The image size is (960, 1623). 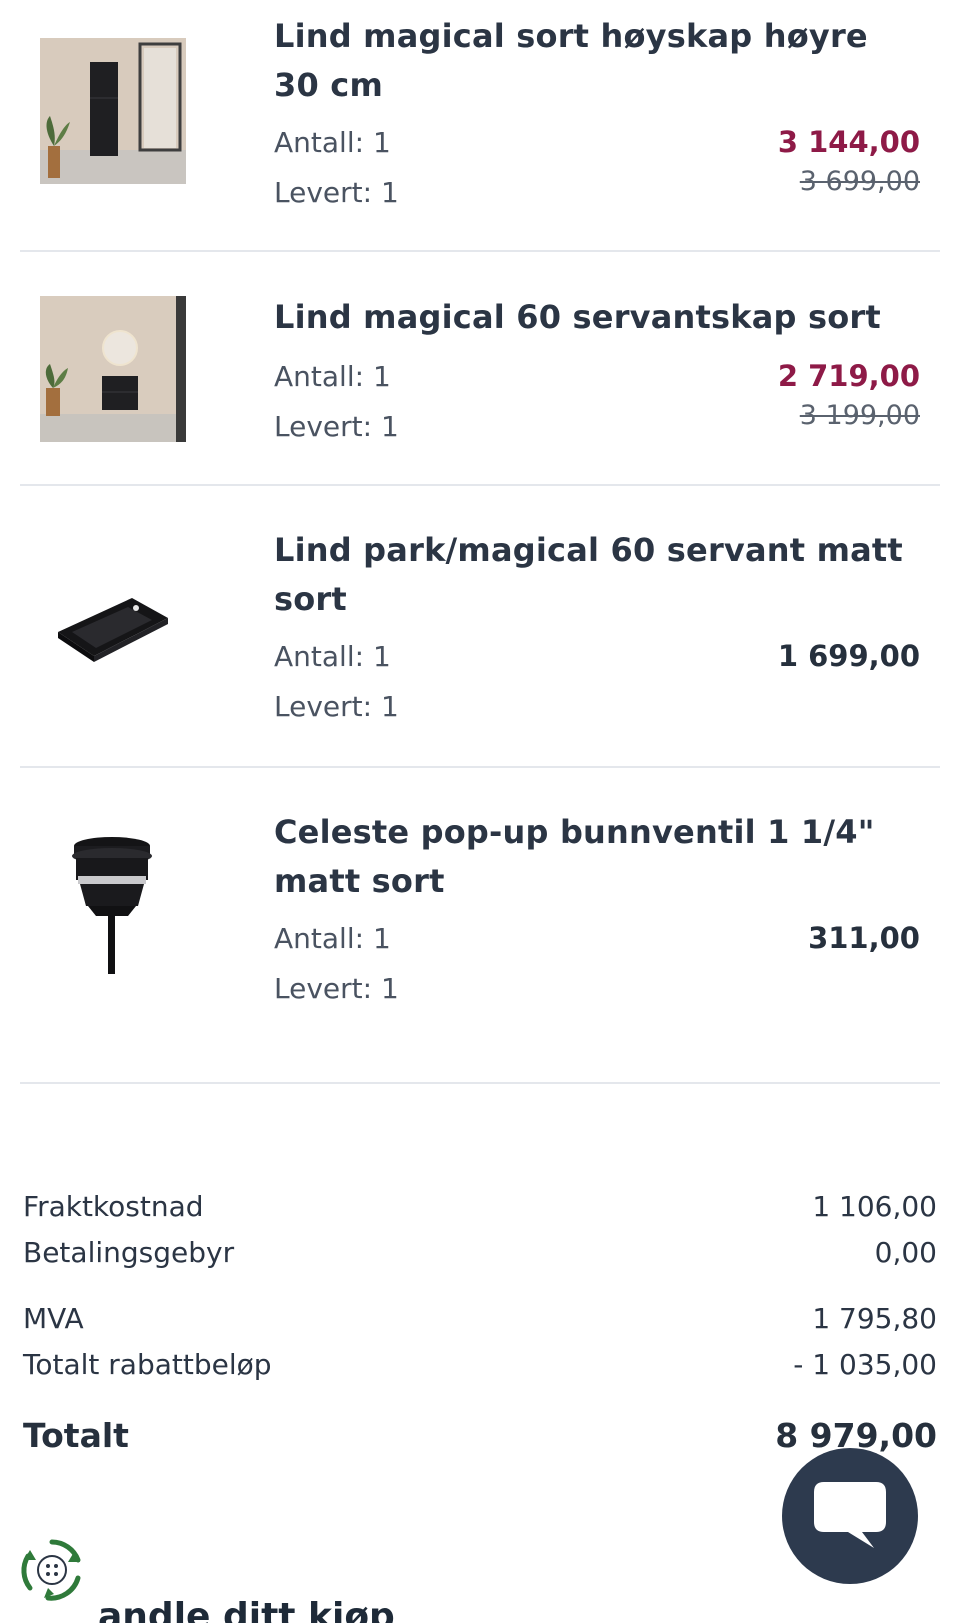 What do you see at coordinates (594, 317) in the screenshot?
I see `item-title: Lind magical 60 servantskap sort` at bounding box center [594, 317].